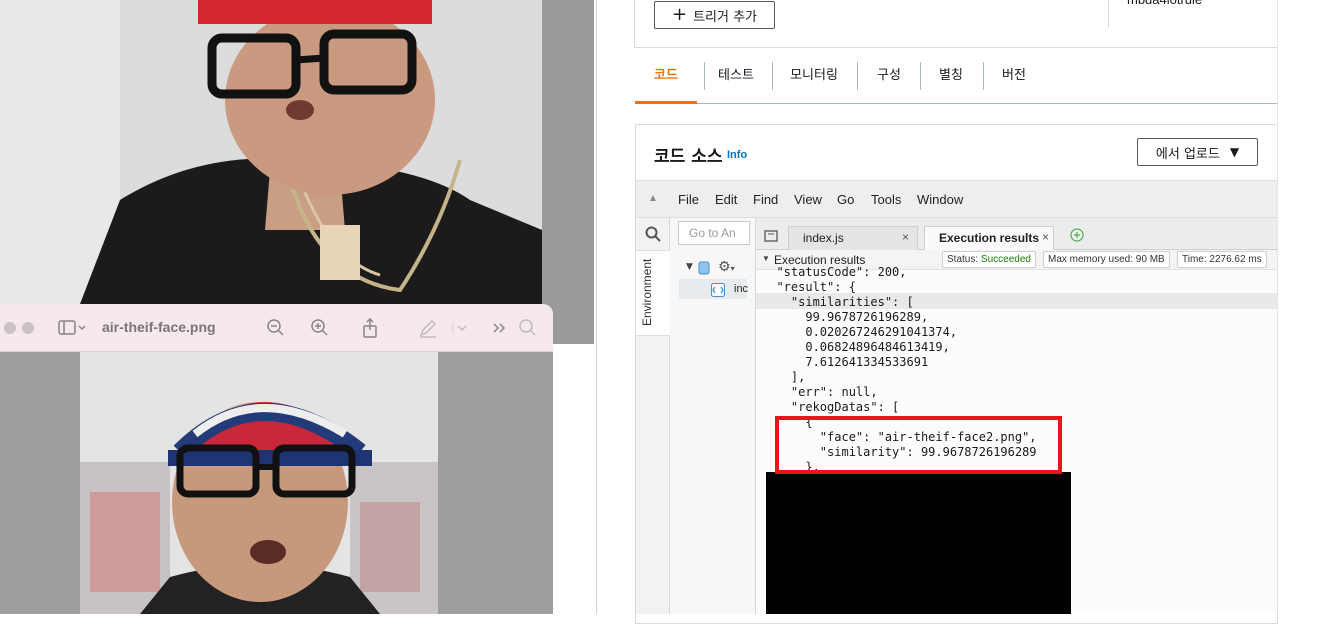 The width and height of the screenshot is (1318, 624). I want to click on environment-label: Environment, so click(647, 292).